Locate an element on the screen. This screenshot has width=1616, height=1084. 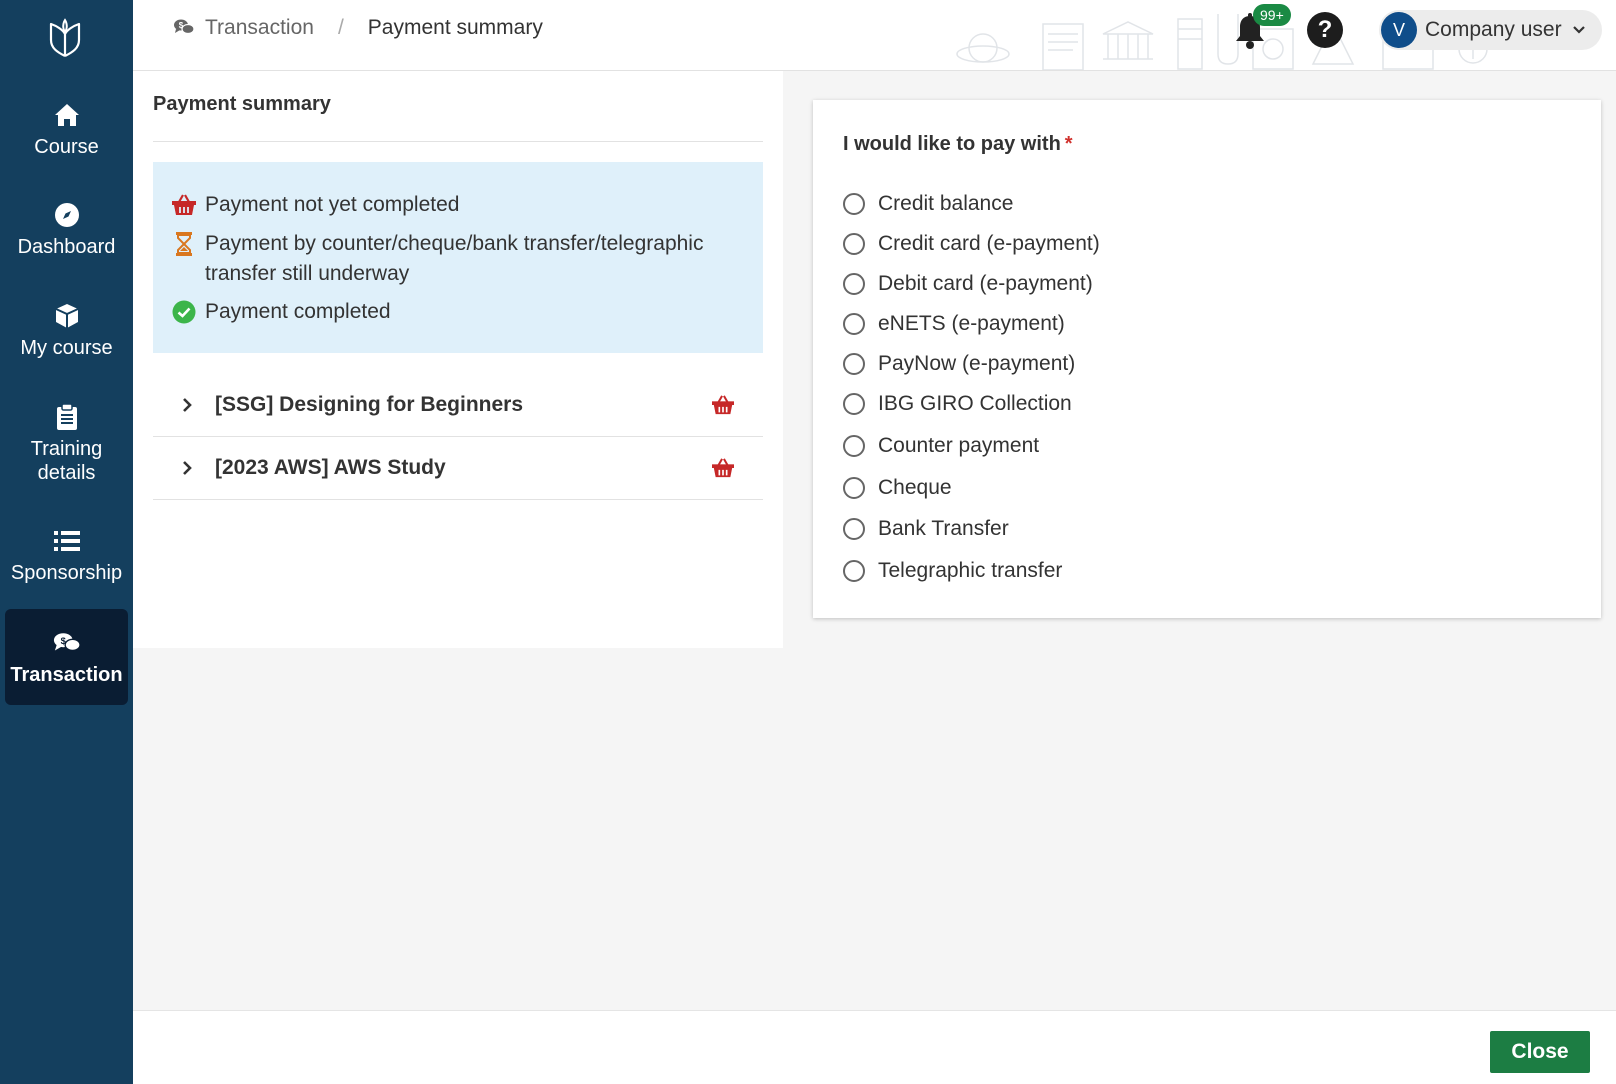
payment-option-cheque: Cheque is located at coordinates (897, 488).